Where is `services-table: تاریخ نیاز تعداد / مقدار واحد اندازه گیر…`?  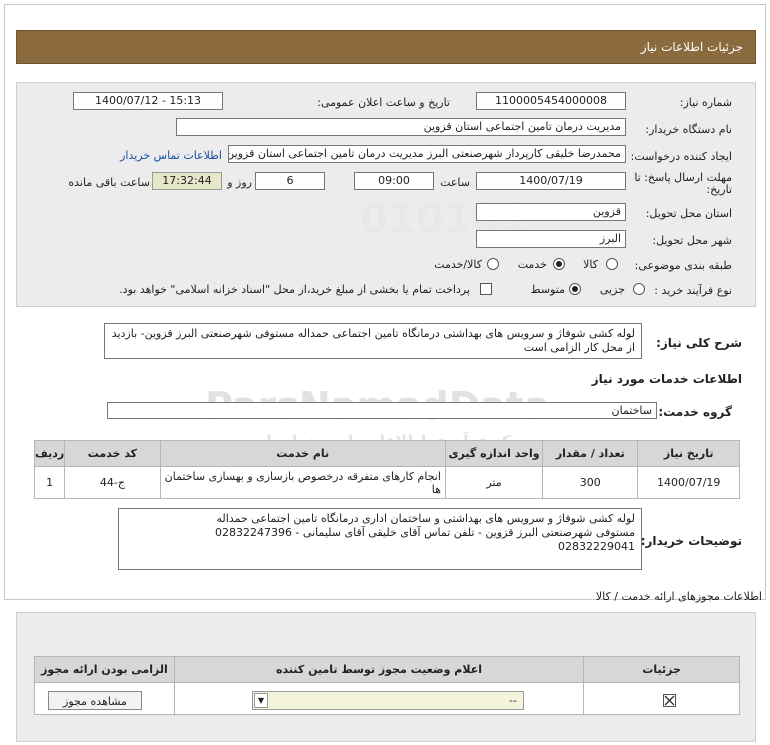
services-table: تاریخ نیاز تعداد / مقدار واحد اندازه گیر… is located at coordinates (386, 469).